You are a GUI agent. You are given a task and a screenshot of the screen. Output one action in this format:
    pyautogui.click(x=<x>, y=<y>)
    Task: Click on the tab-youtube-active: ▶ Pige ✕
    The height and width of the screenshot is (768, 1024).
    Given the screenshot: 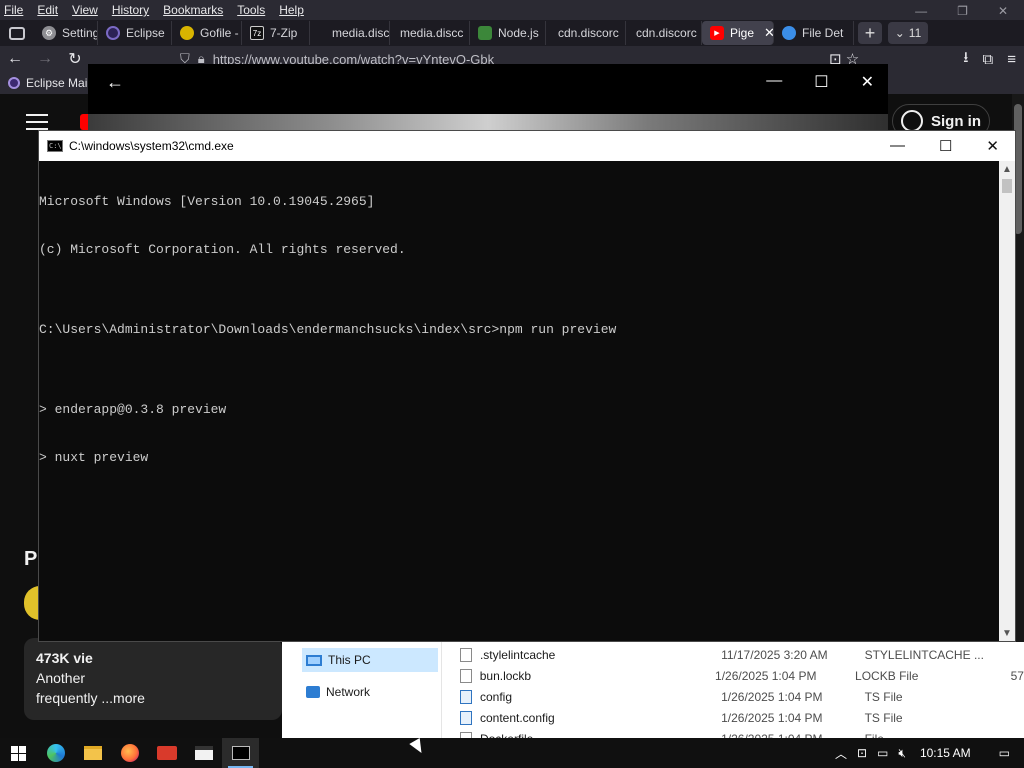 What is the action you would take?
    pyautogui.click(x=738, y=33)
    